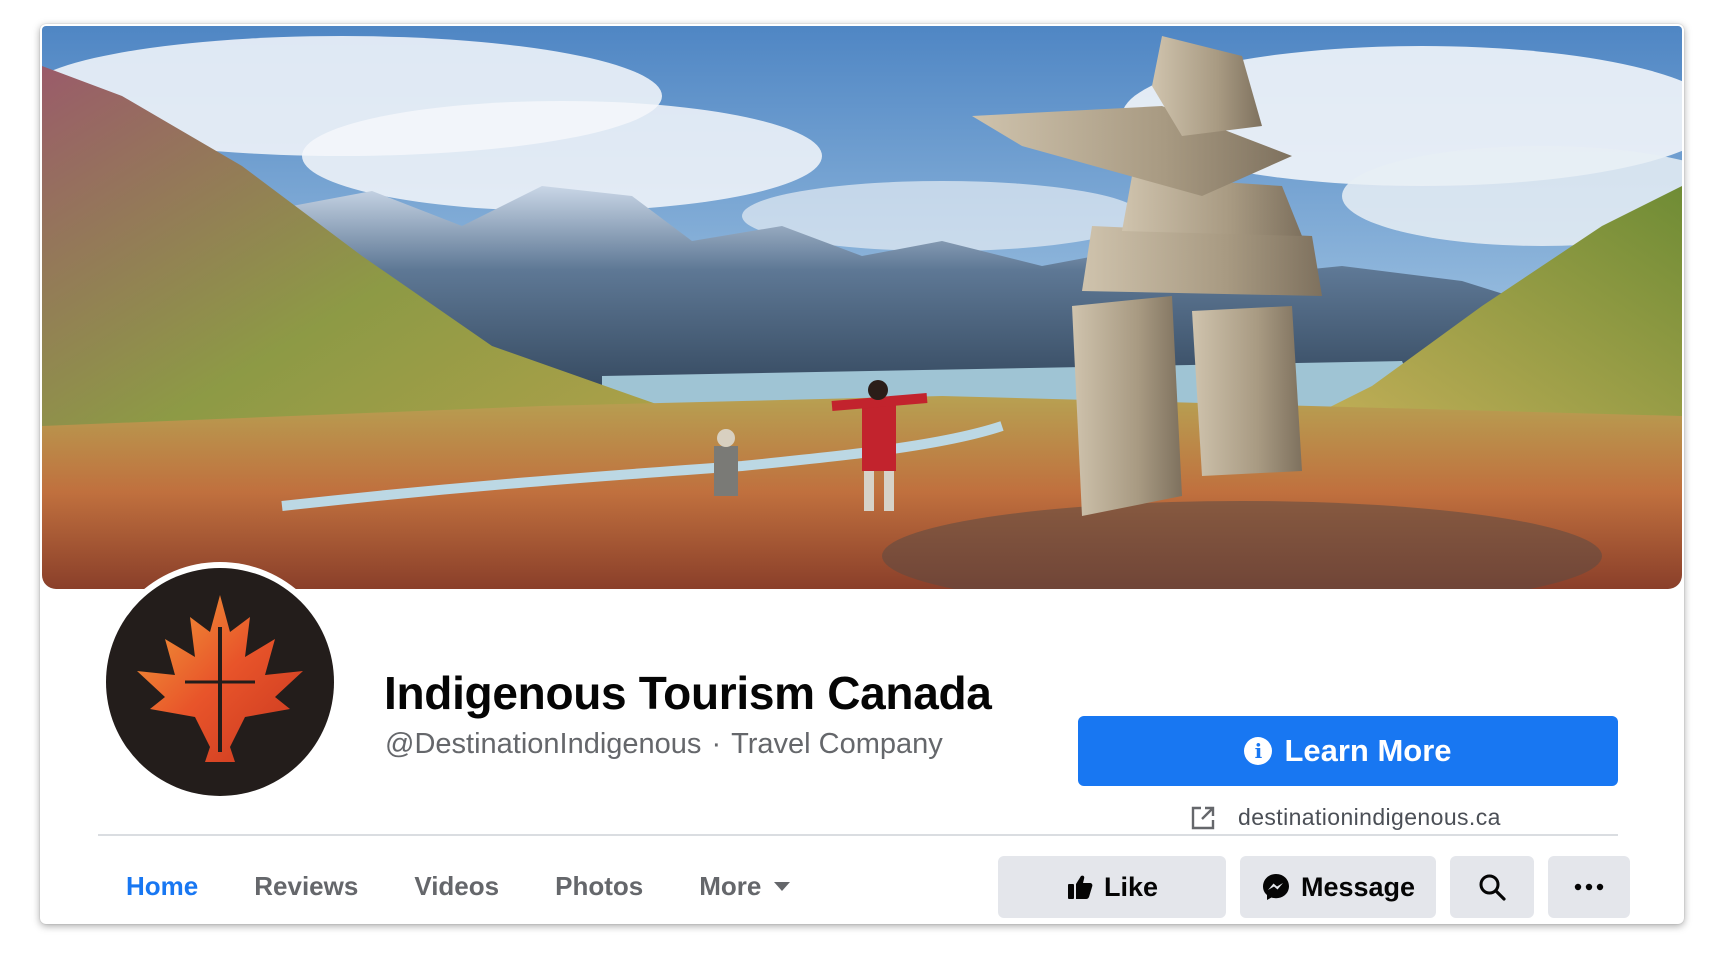  I want to click on header-divider, so click(858, 835).